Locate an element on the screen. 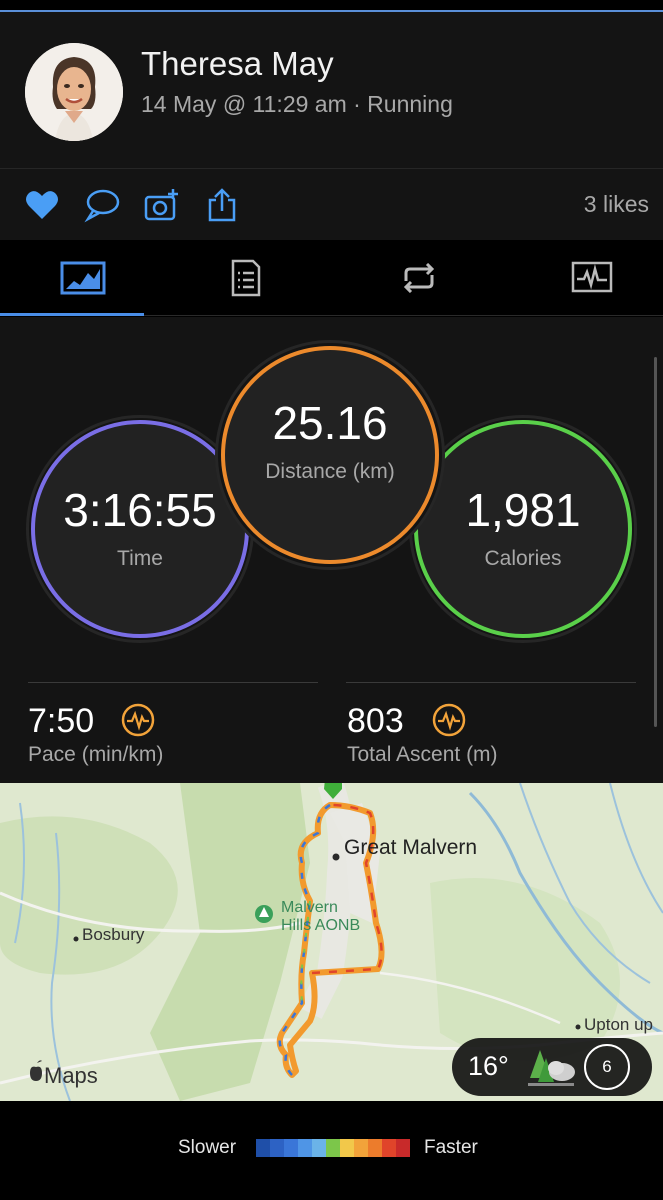 This screenshot has width=663, height=1200. activity-tabs is located at coordinates (331, 278).